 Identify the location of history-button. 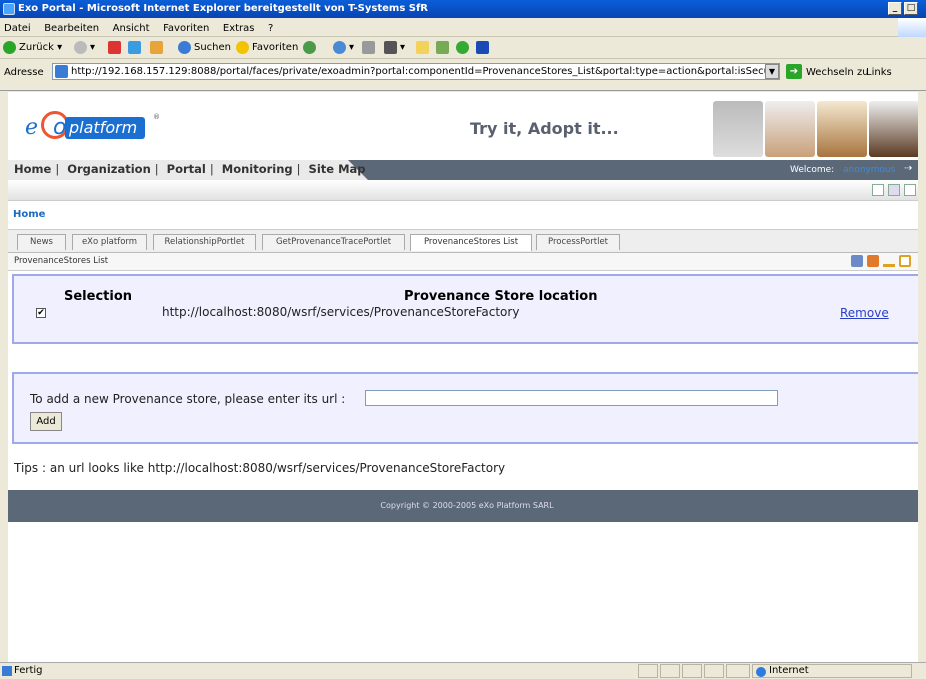
(311, 48).